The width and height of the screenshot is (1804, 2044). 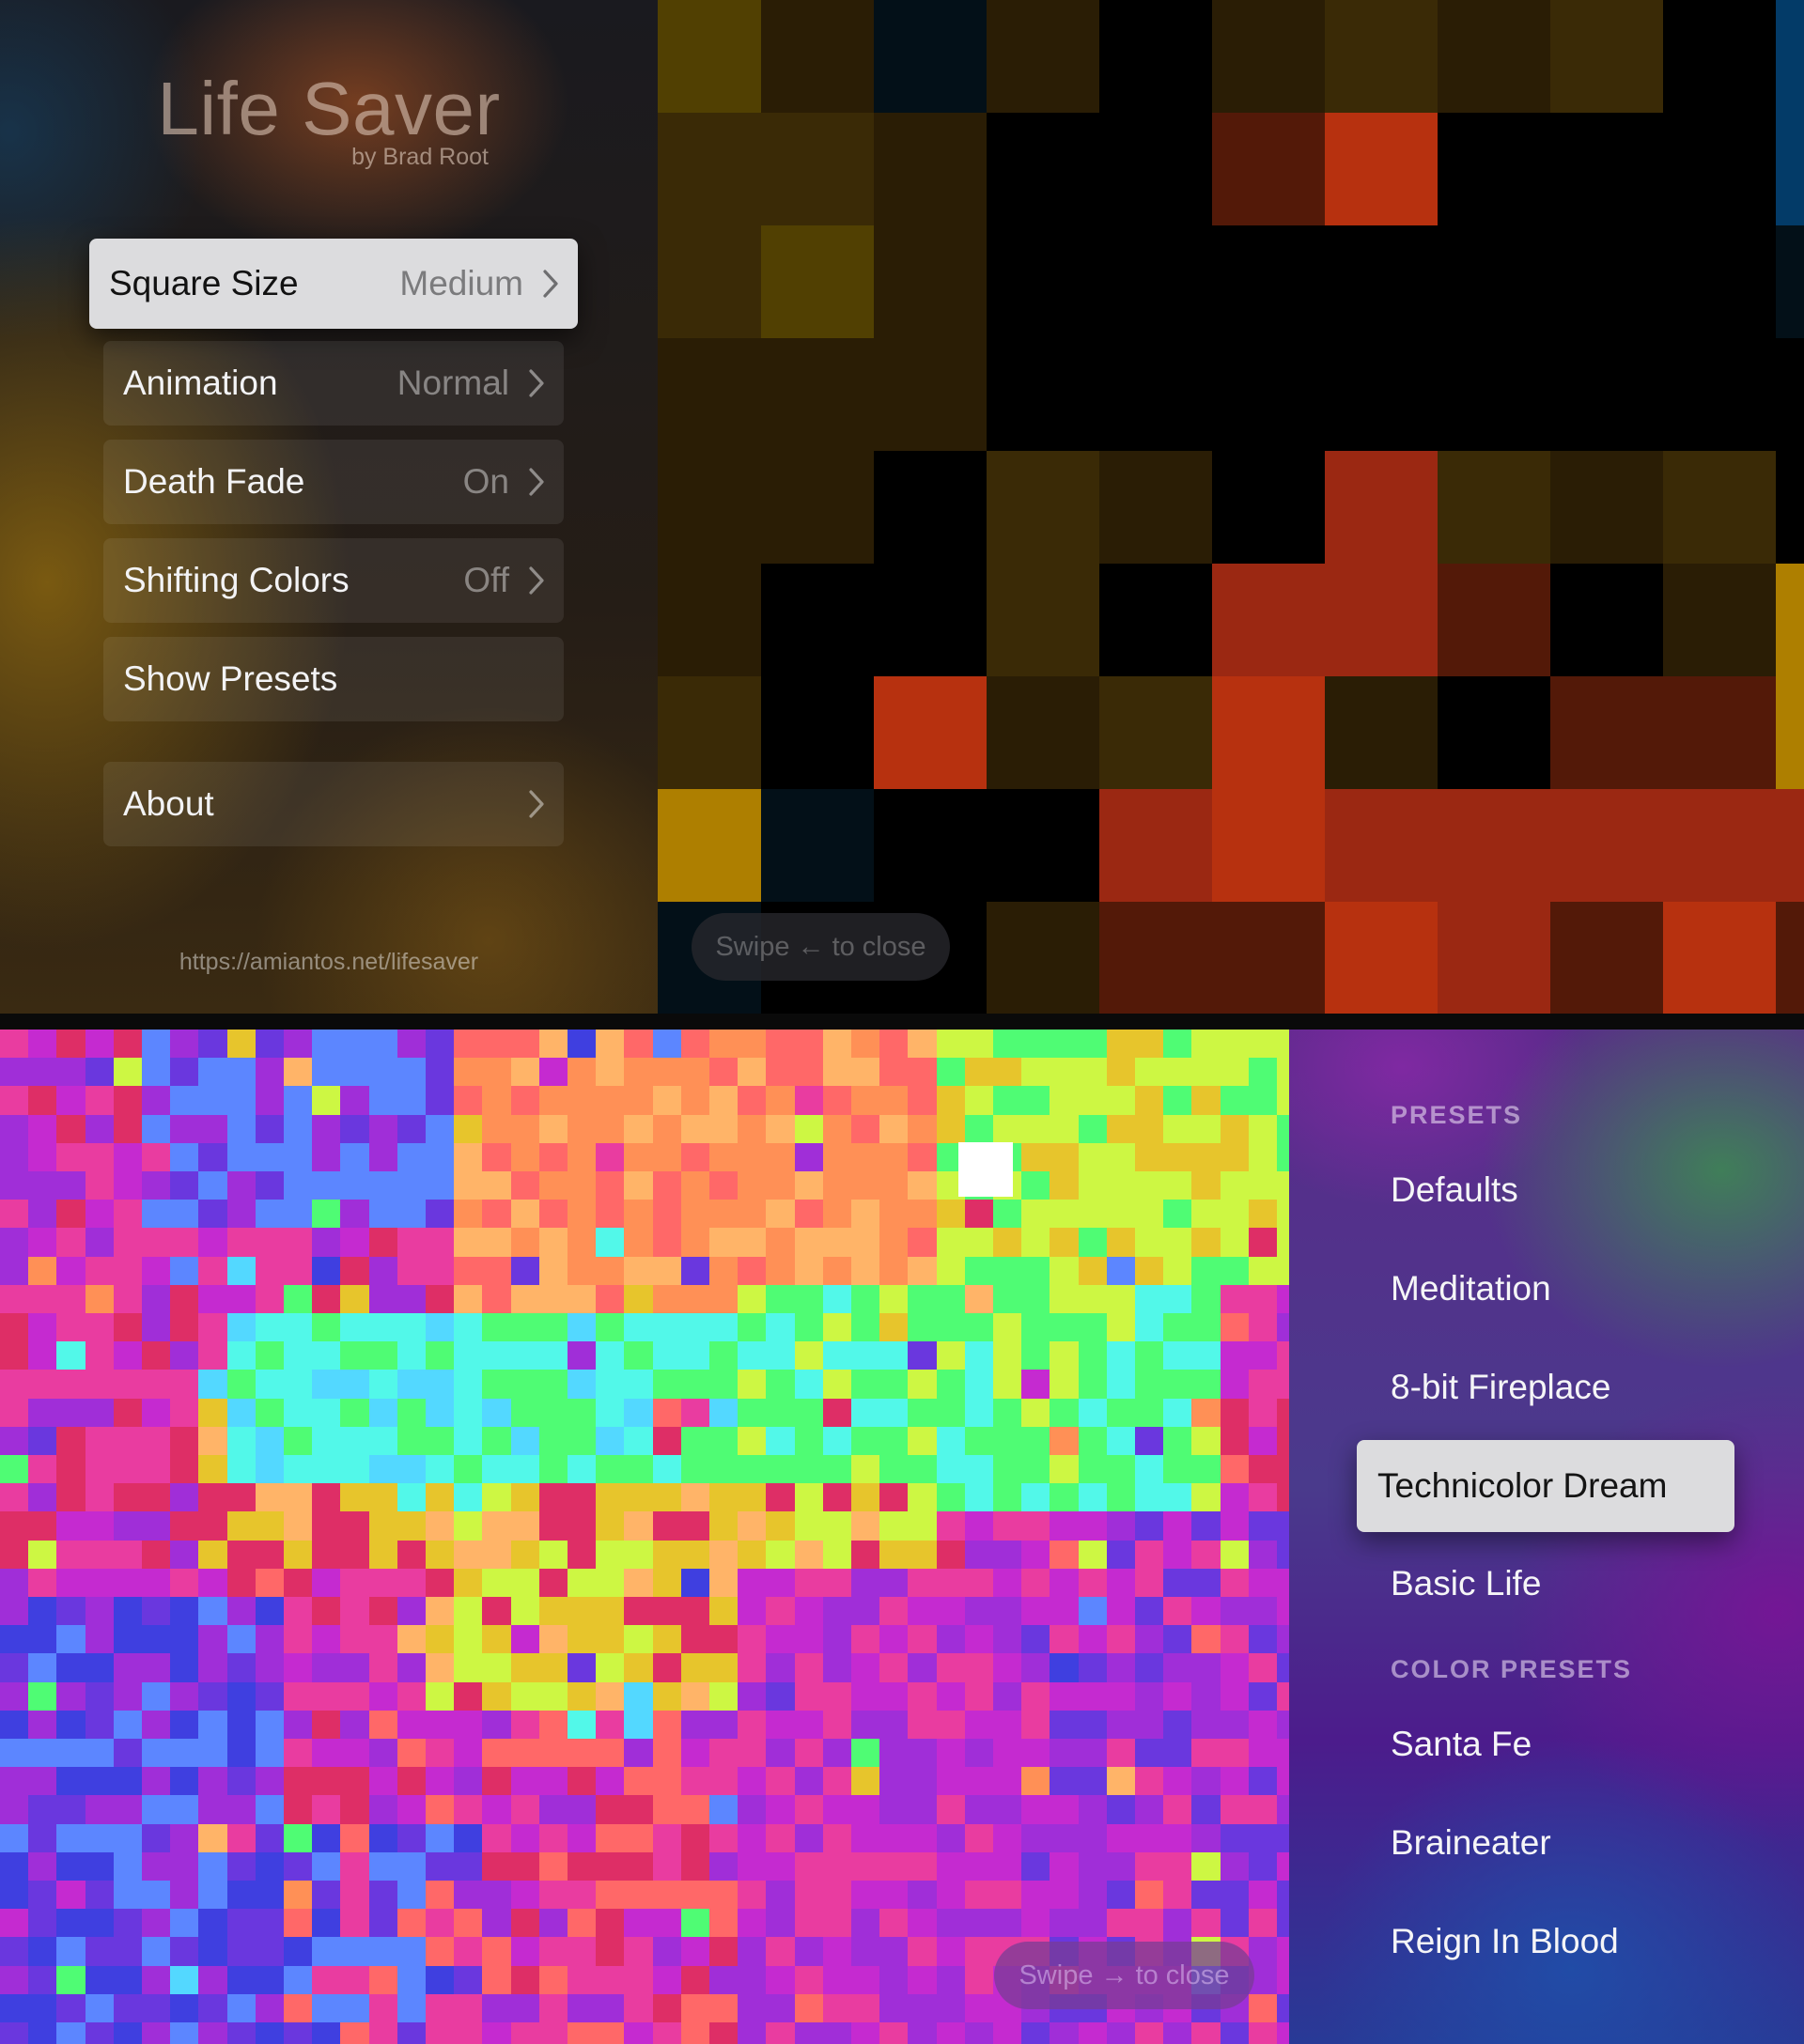 What do you see at coordinates (1588, 1941) in the screenshot?
I see `color-preset-reign-in-blood: Reign In Blood` at bounding box center [1588, 1941].